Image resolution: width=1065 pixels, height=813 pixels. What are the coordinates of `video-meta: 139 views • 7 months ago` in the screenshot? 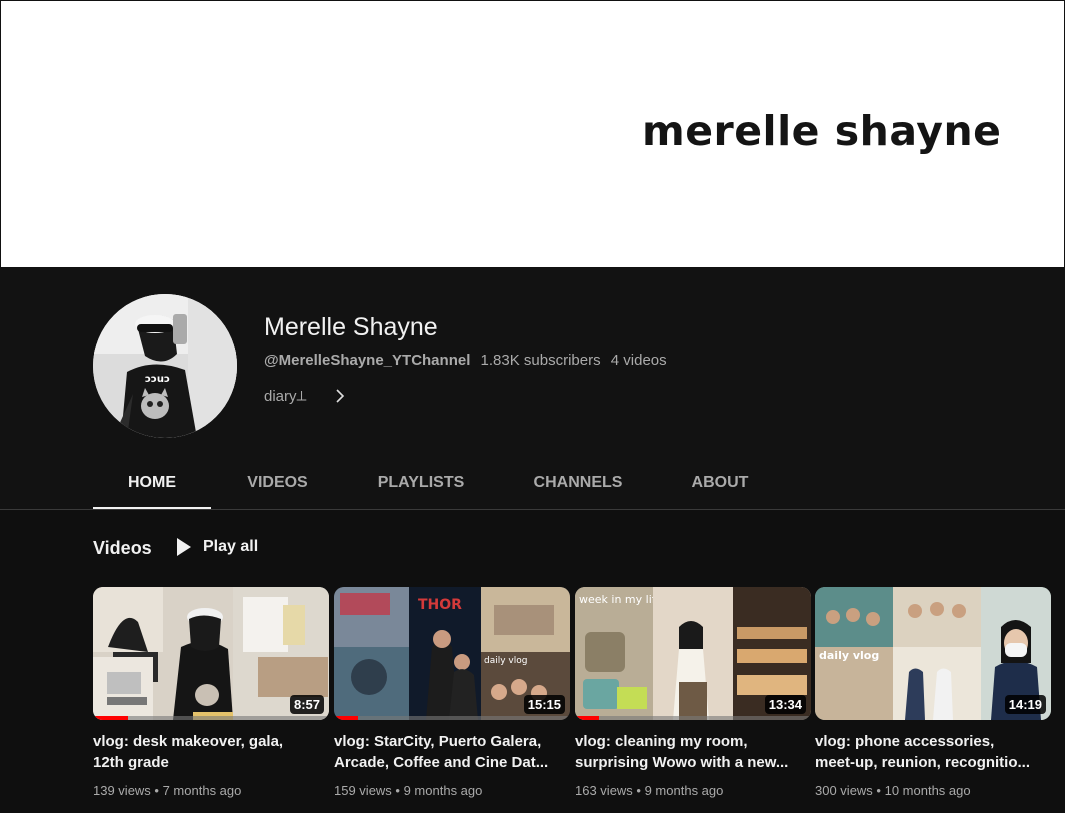 It's located at (167, 790).